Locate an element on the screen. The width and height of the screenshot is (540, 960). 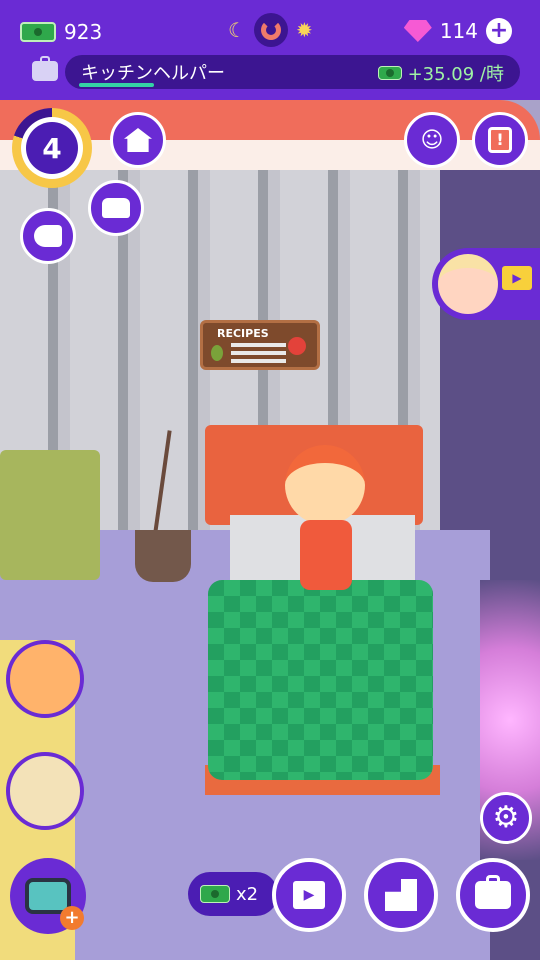
sign-lines is located at coordinates (258, 345).